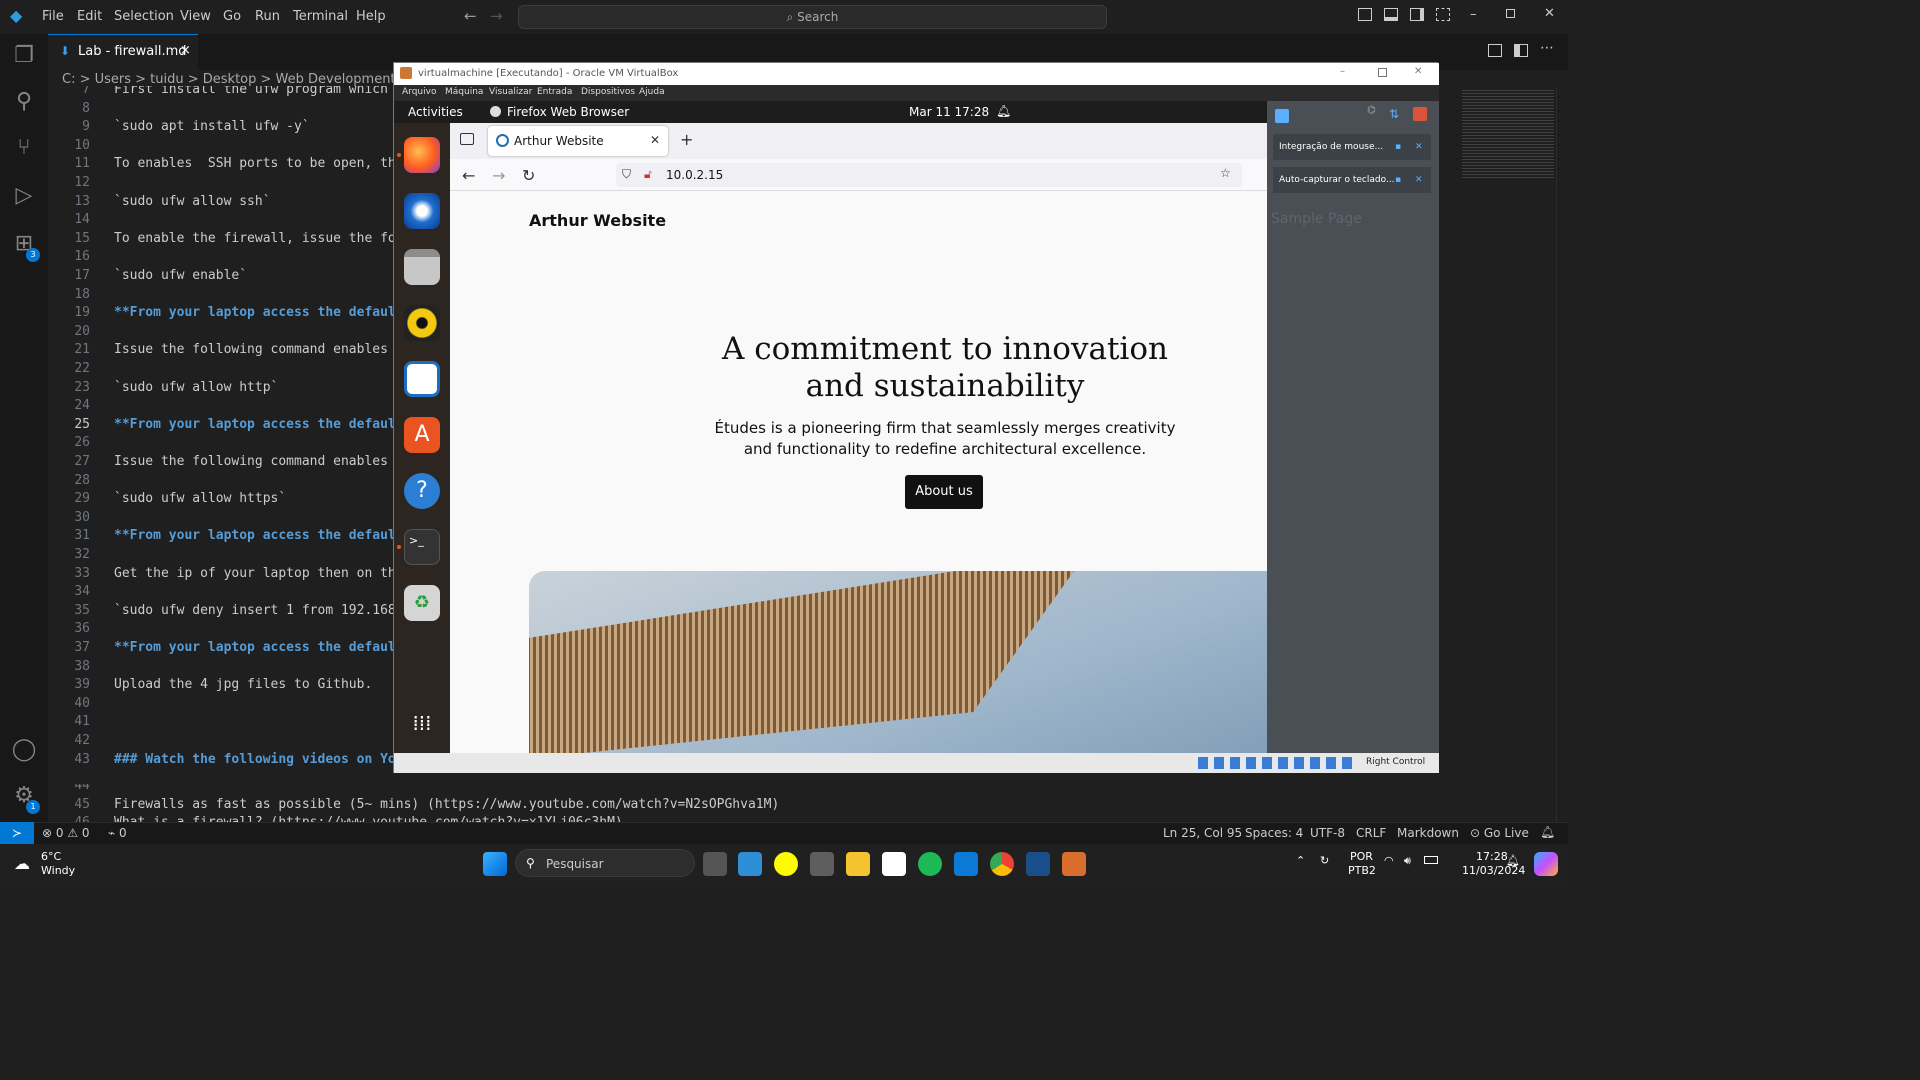 The width and height of the screenshot is (1920, 1080). What do you see at coordinates (185, 50) in the screenshot?
I see `tab-close-icon: ×` at bounding box center [185, 50].